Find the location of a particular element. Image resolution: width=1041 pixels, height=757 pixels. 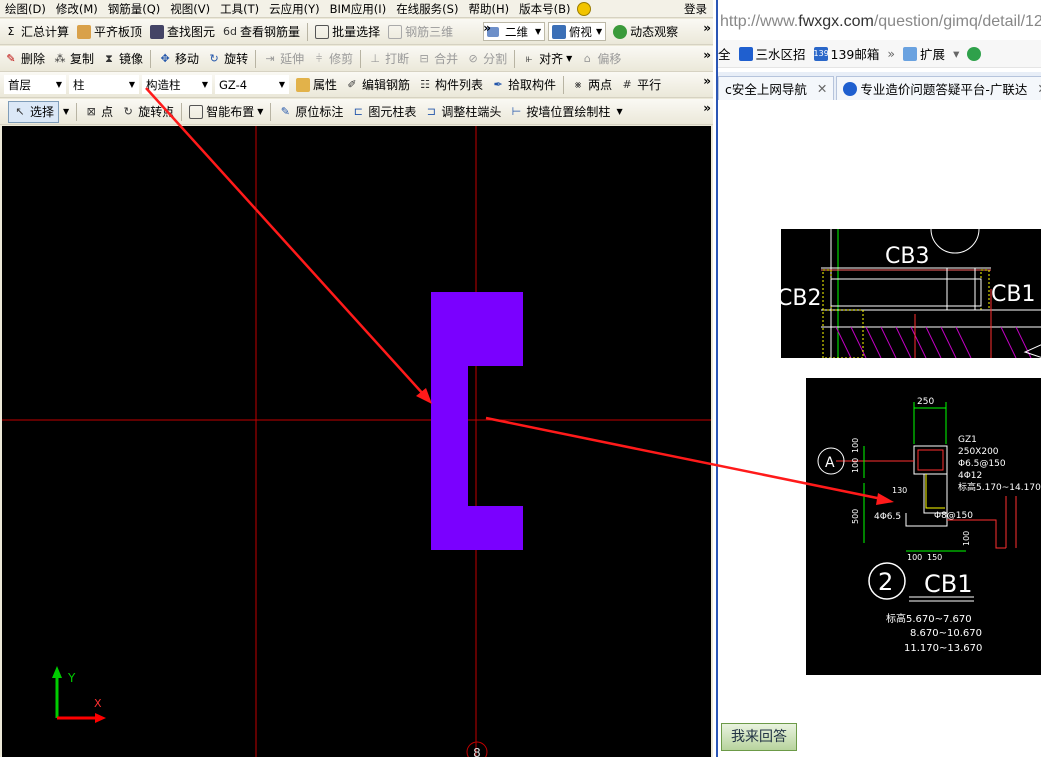

view-2d-select: 二维 ▼ is located at coordinates (514, 31).